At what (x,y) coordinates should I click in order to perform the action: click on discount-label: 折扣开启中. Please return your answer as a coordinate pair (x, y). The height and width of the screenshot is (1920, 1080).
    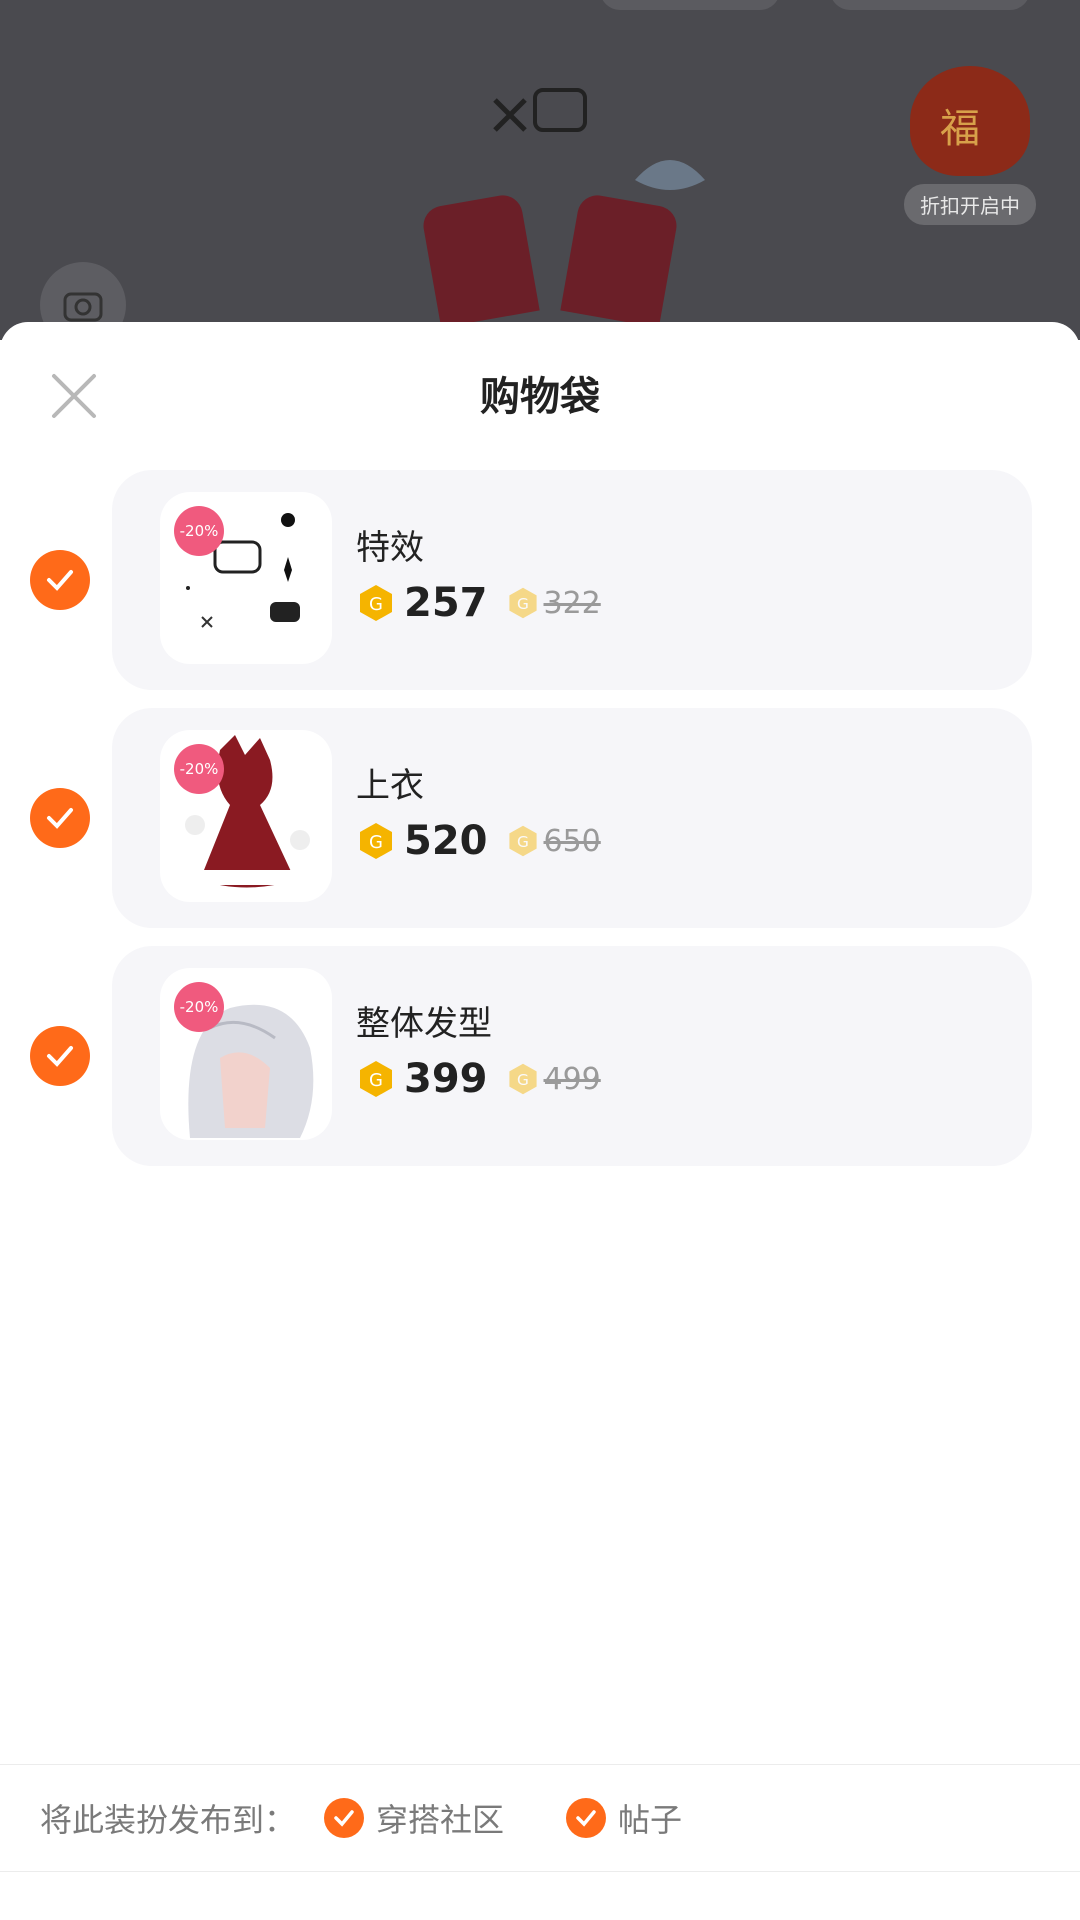
    Looking at the image, I should click on (970, 204).